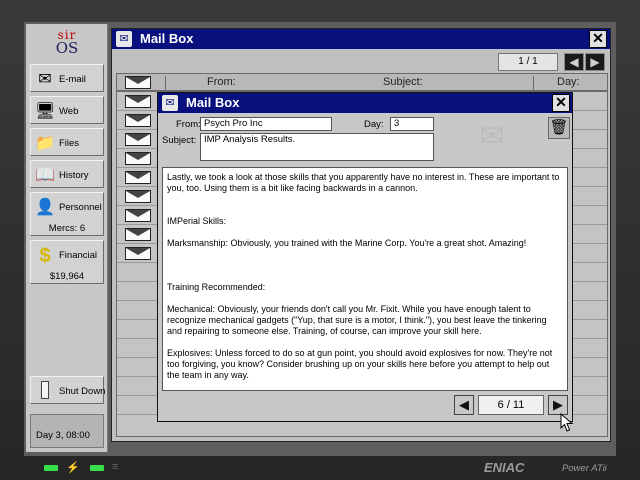  I want to click on mercs-count: Mercs: 6, so click(67, 228).